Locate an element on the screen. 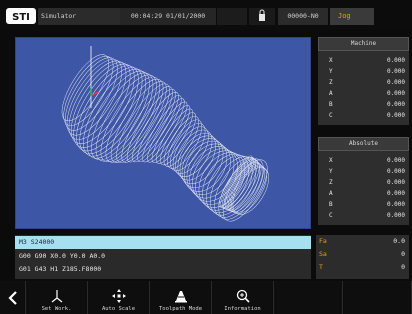  chevron-left-icon is located at coordinates (12, 297).